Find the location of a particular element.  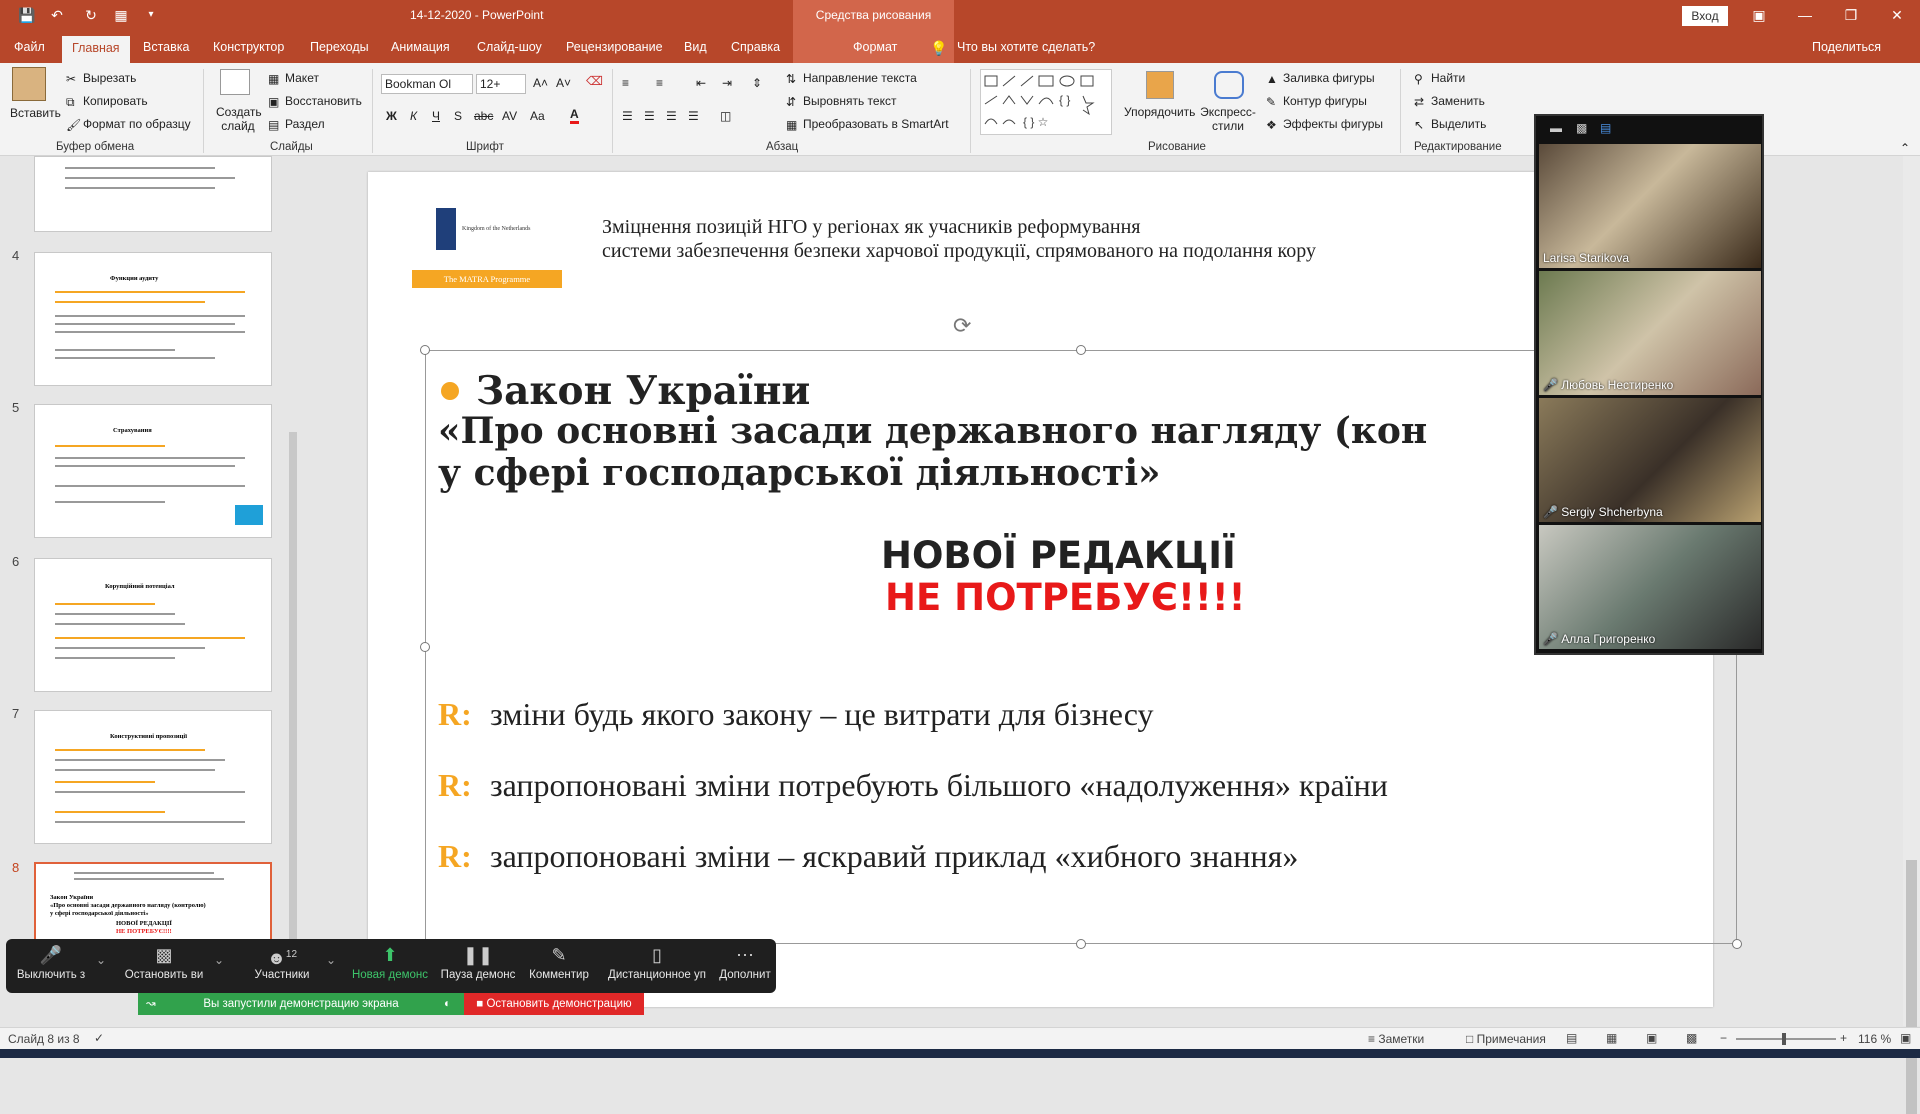

login-button: Вход is located at coordinates (1705, 16).